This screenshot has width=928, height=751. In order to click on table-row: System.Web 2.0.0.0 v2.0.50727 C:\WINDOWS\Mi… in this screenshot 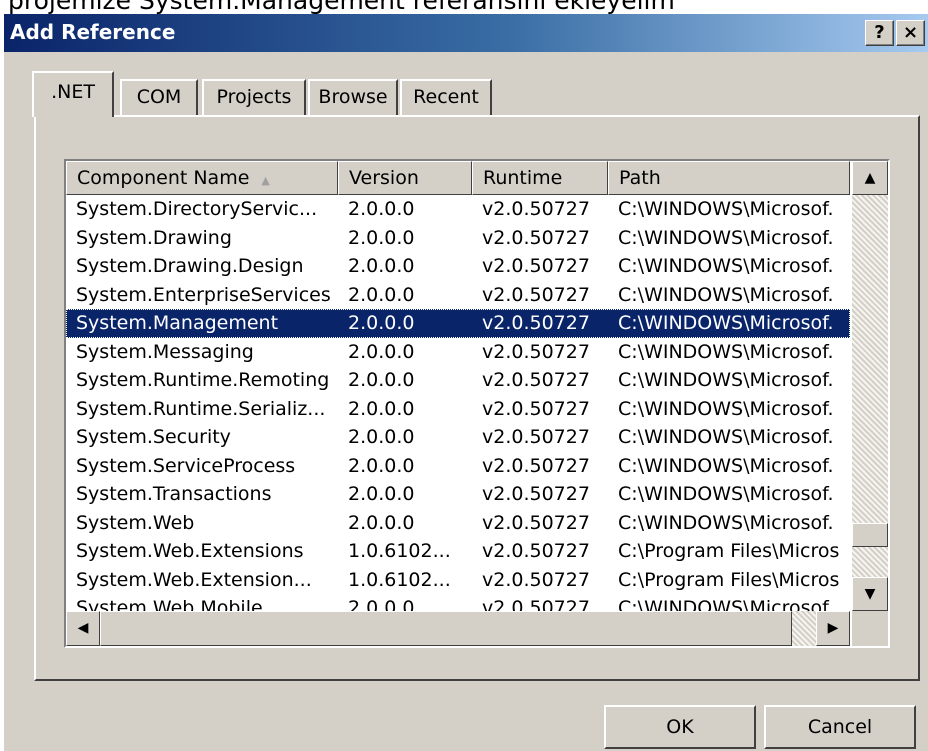, I will do `click(458, 523)`.